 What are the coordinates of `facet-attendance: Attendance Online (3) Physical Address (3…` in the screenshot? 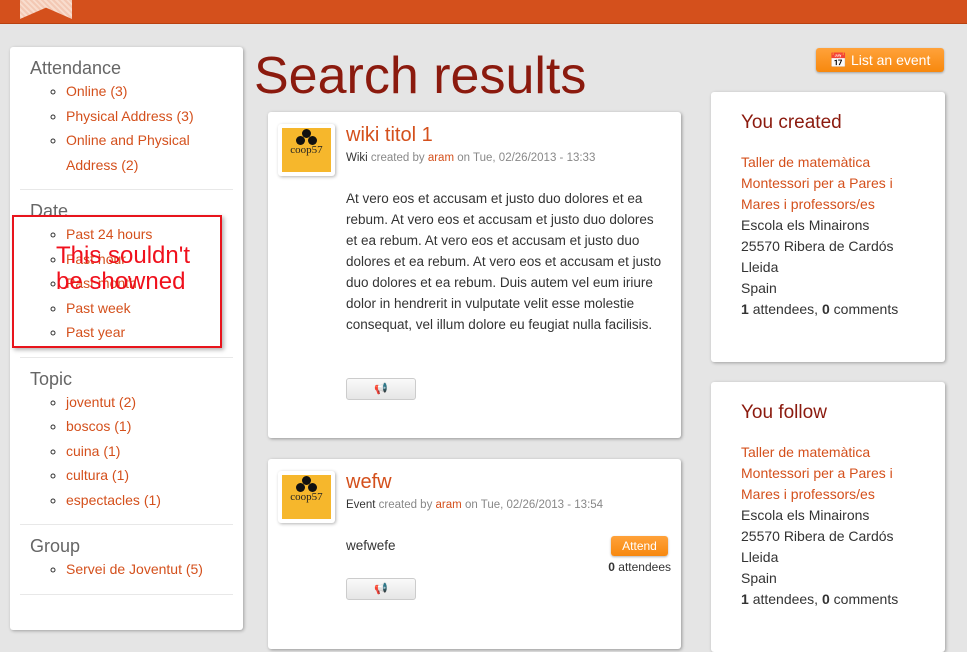 It's located at (126, 118).